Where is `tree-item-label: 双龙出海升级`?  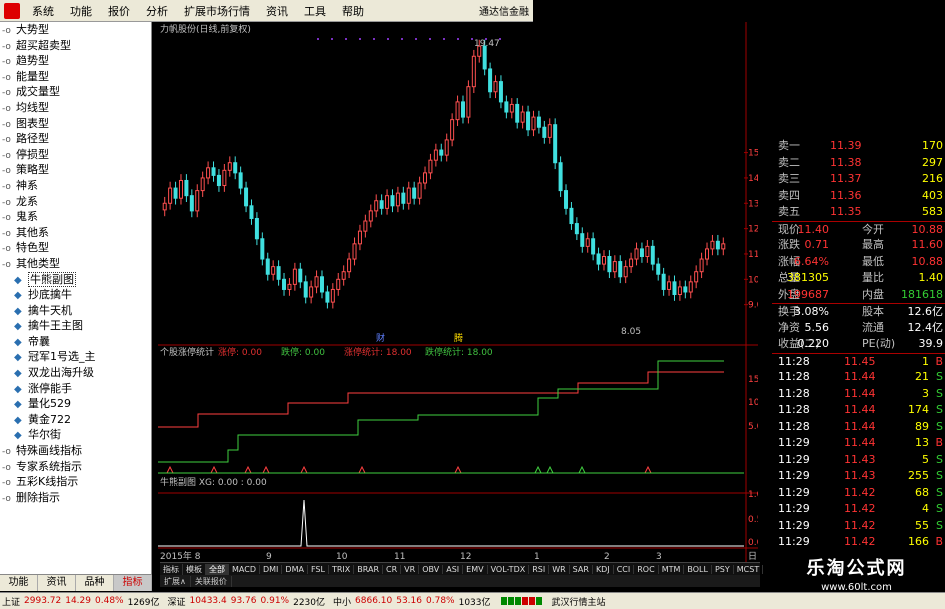 tree-item-label: 双龙出海升级 is located at coordinates (61, 373).